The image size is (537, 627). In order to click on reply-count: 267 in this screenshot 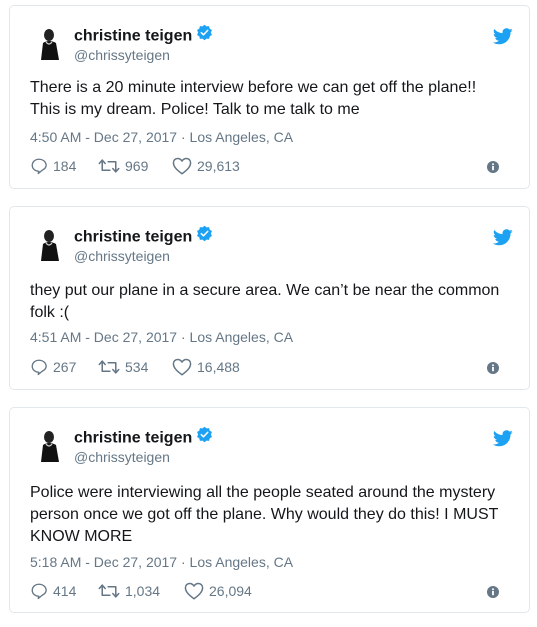, I will do `click(65, 367)`.